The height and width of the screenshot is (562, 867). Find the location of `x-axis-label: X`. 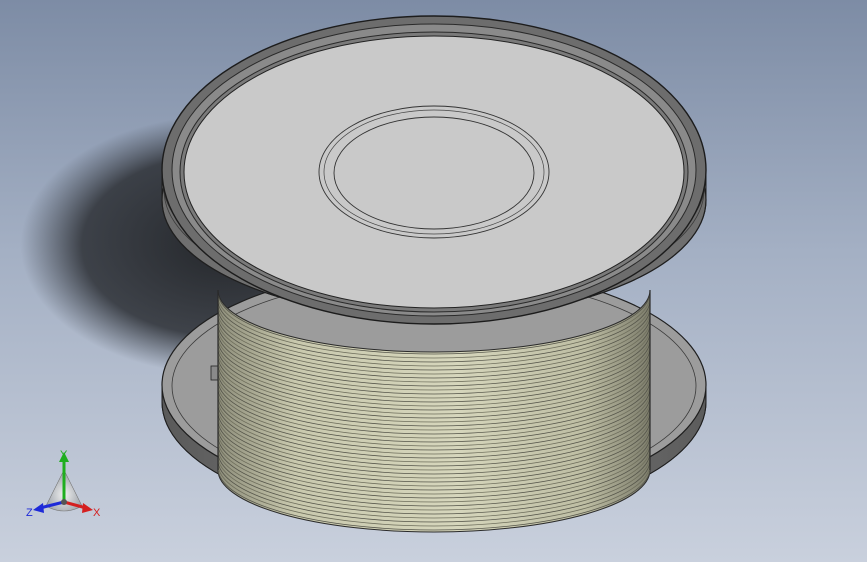

x-axis-label: X is located at coordinates (97, 513).